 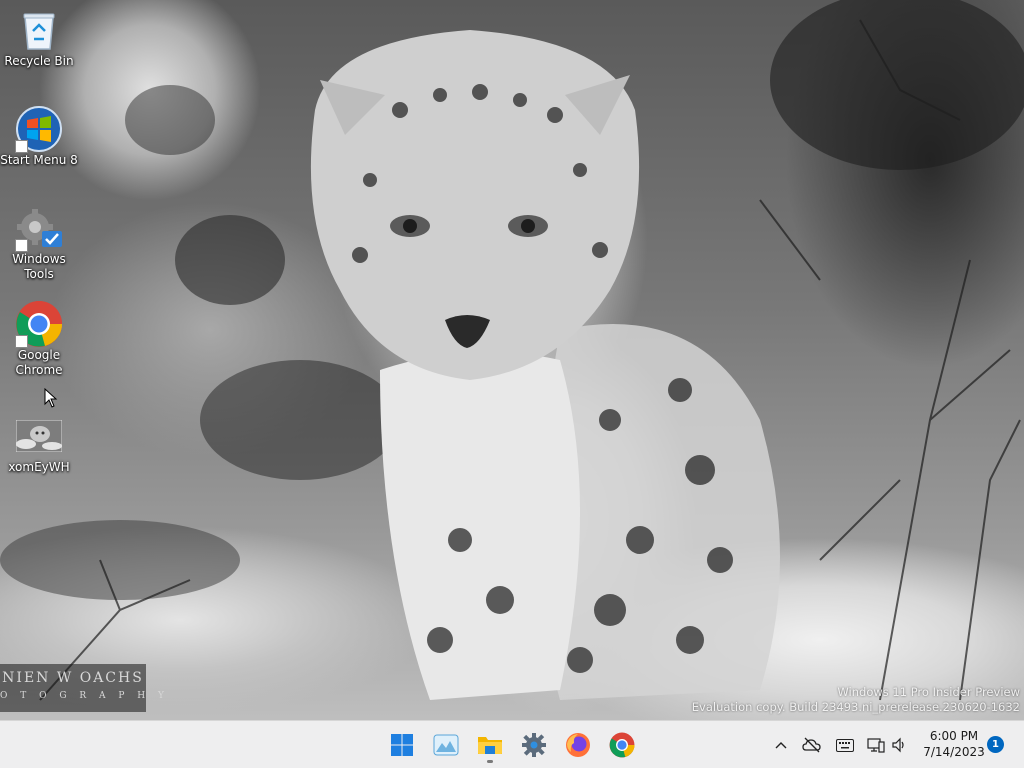 I want to click on clock-date: 7/14/2023, so click(x=954, y=752).